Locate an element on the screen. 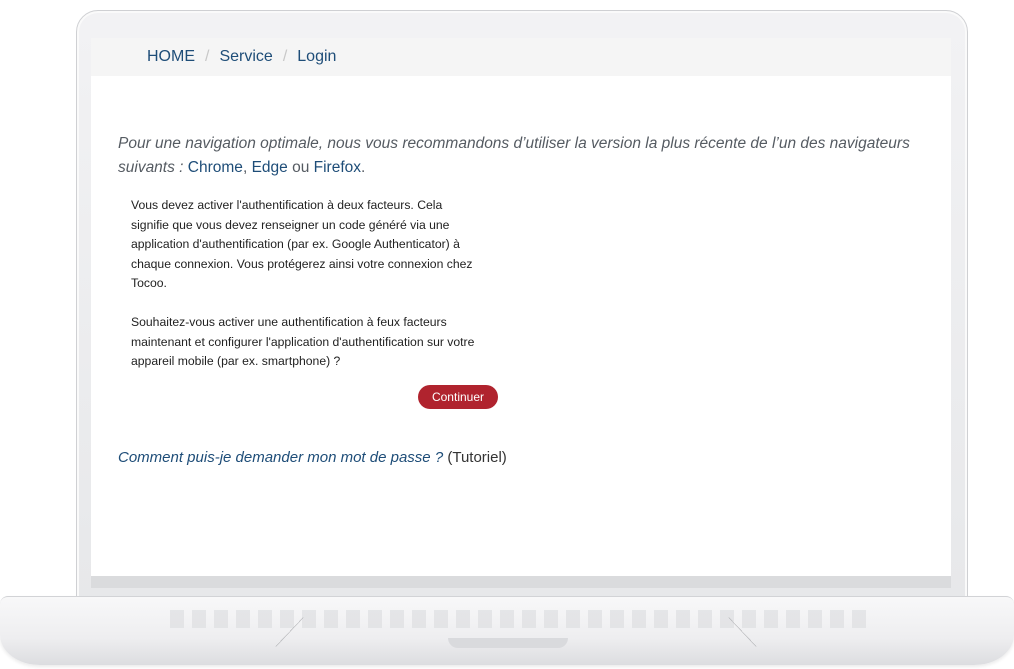 Image resolution: width=1014 pixels, height=669 pixels. tutorial-label: (Tutoriel) is located at coordinates (477, 457).